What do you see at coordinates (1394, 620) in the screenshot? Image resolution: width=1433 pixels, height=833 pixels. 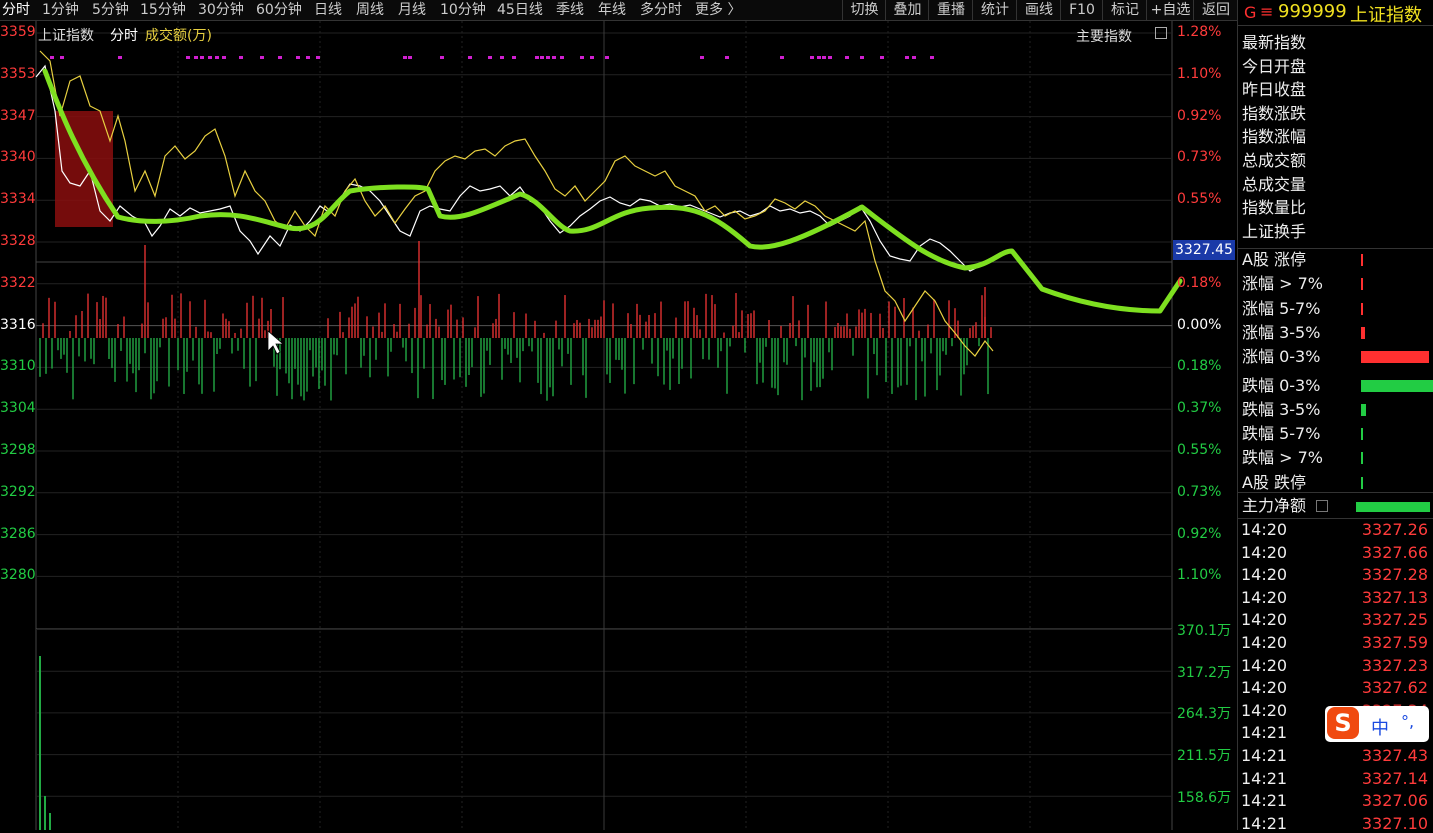 I see `trade-price: 3327.25` at bounding box center [1394, 620].